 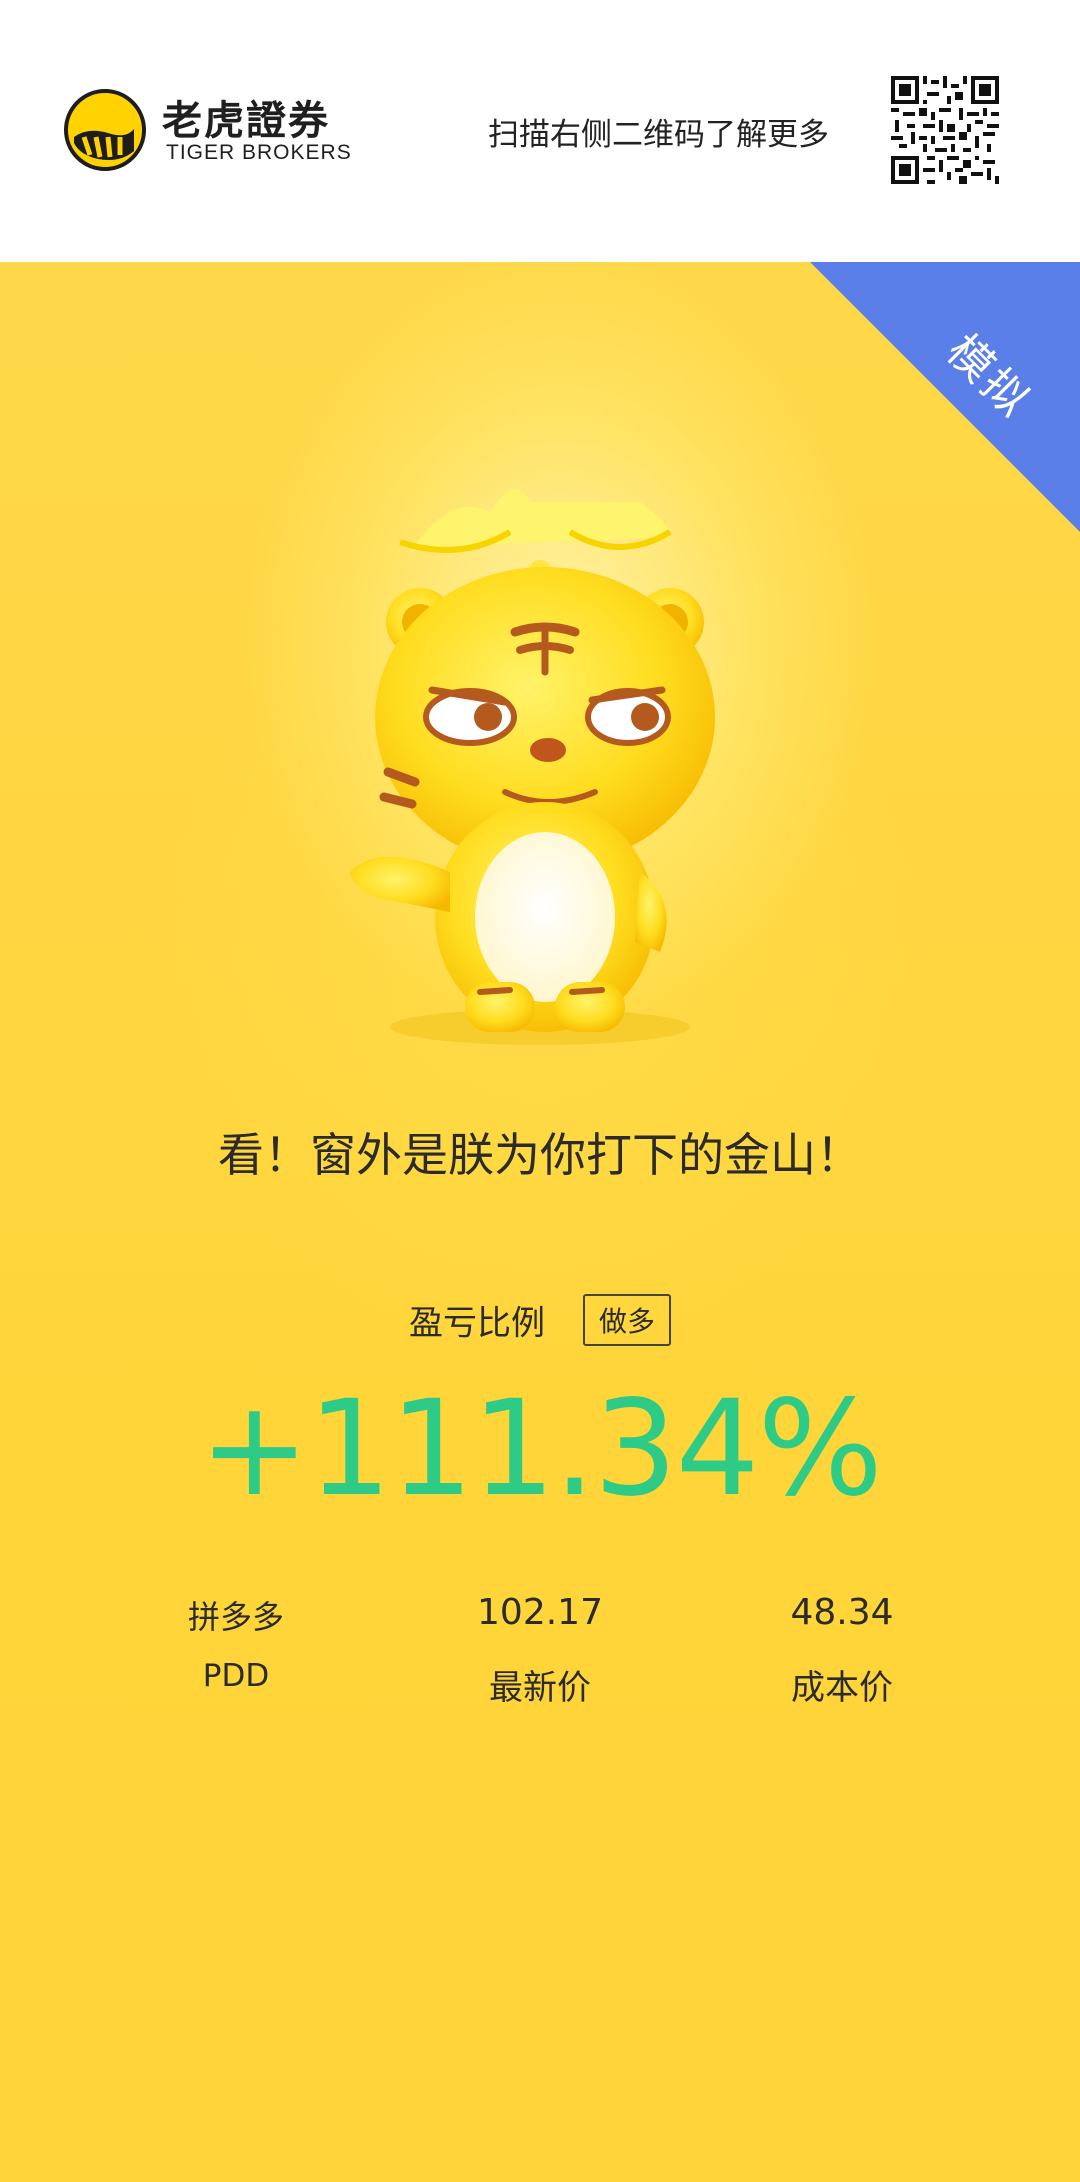 What do you see at coordinates (541, 1449) in the screenshot?
I see `profit-percent: +111.34%` at bounding box center [541, 1449].